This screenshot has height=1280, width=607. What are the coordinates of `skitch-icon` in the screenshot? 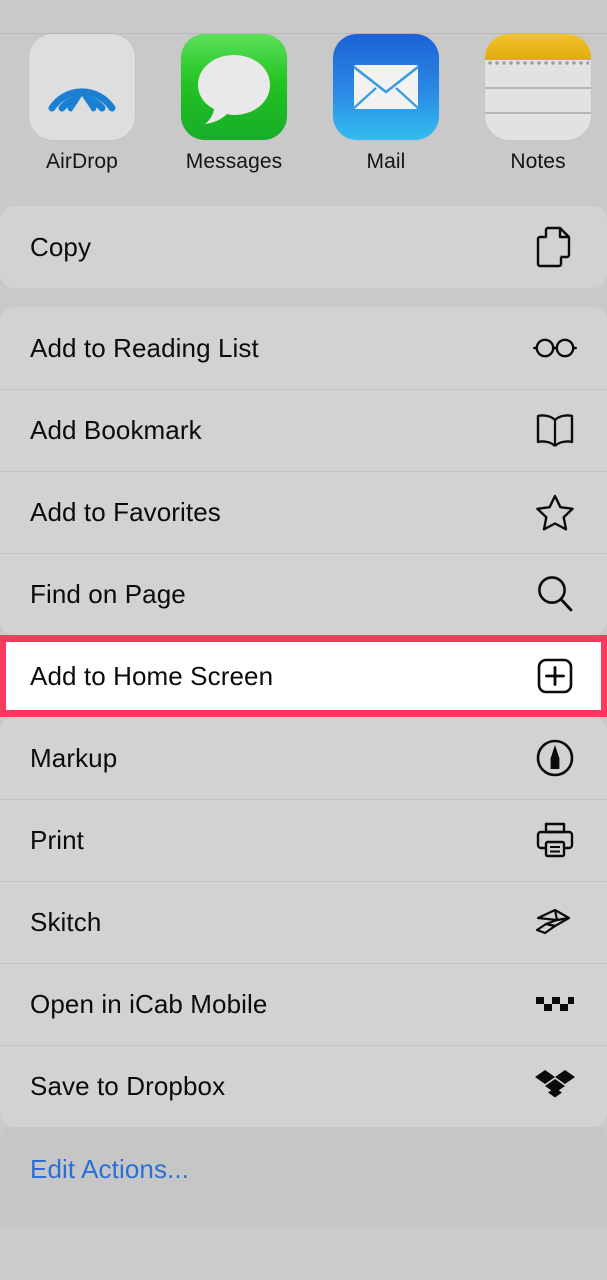 It's located at (555, 922).